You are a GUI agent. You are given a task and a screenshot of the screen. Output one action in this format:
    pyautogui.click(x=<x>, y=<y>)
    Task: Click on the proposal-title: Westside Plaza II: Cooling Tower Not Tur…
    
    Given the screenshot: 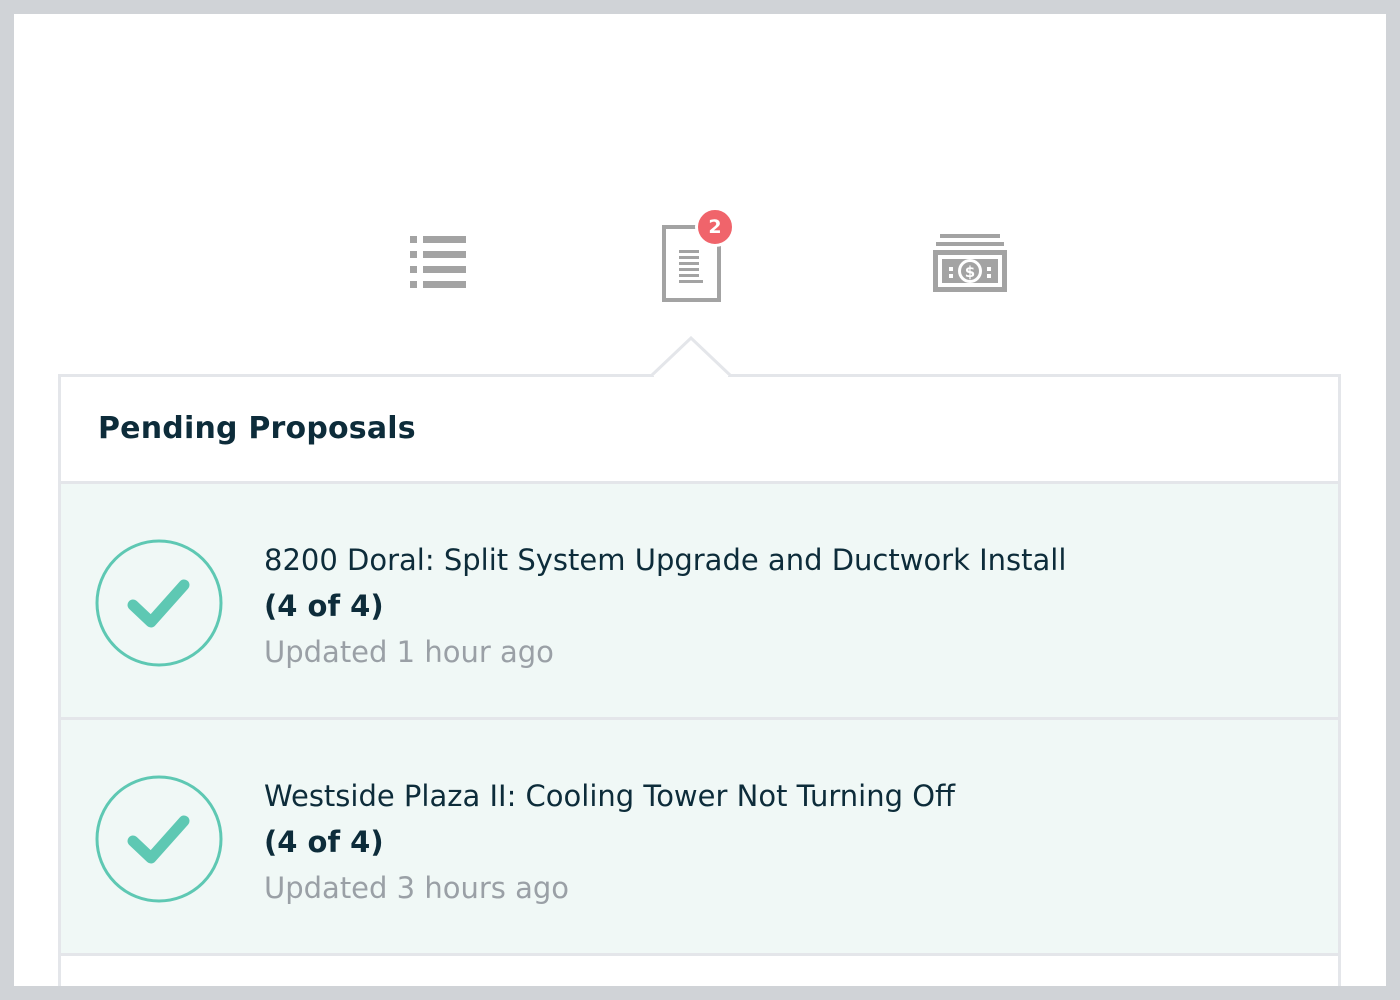 What is the action you would take?
    pyautogui.click(x=610, y=796)
    